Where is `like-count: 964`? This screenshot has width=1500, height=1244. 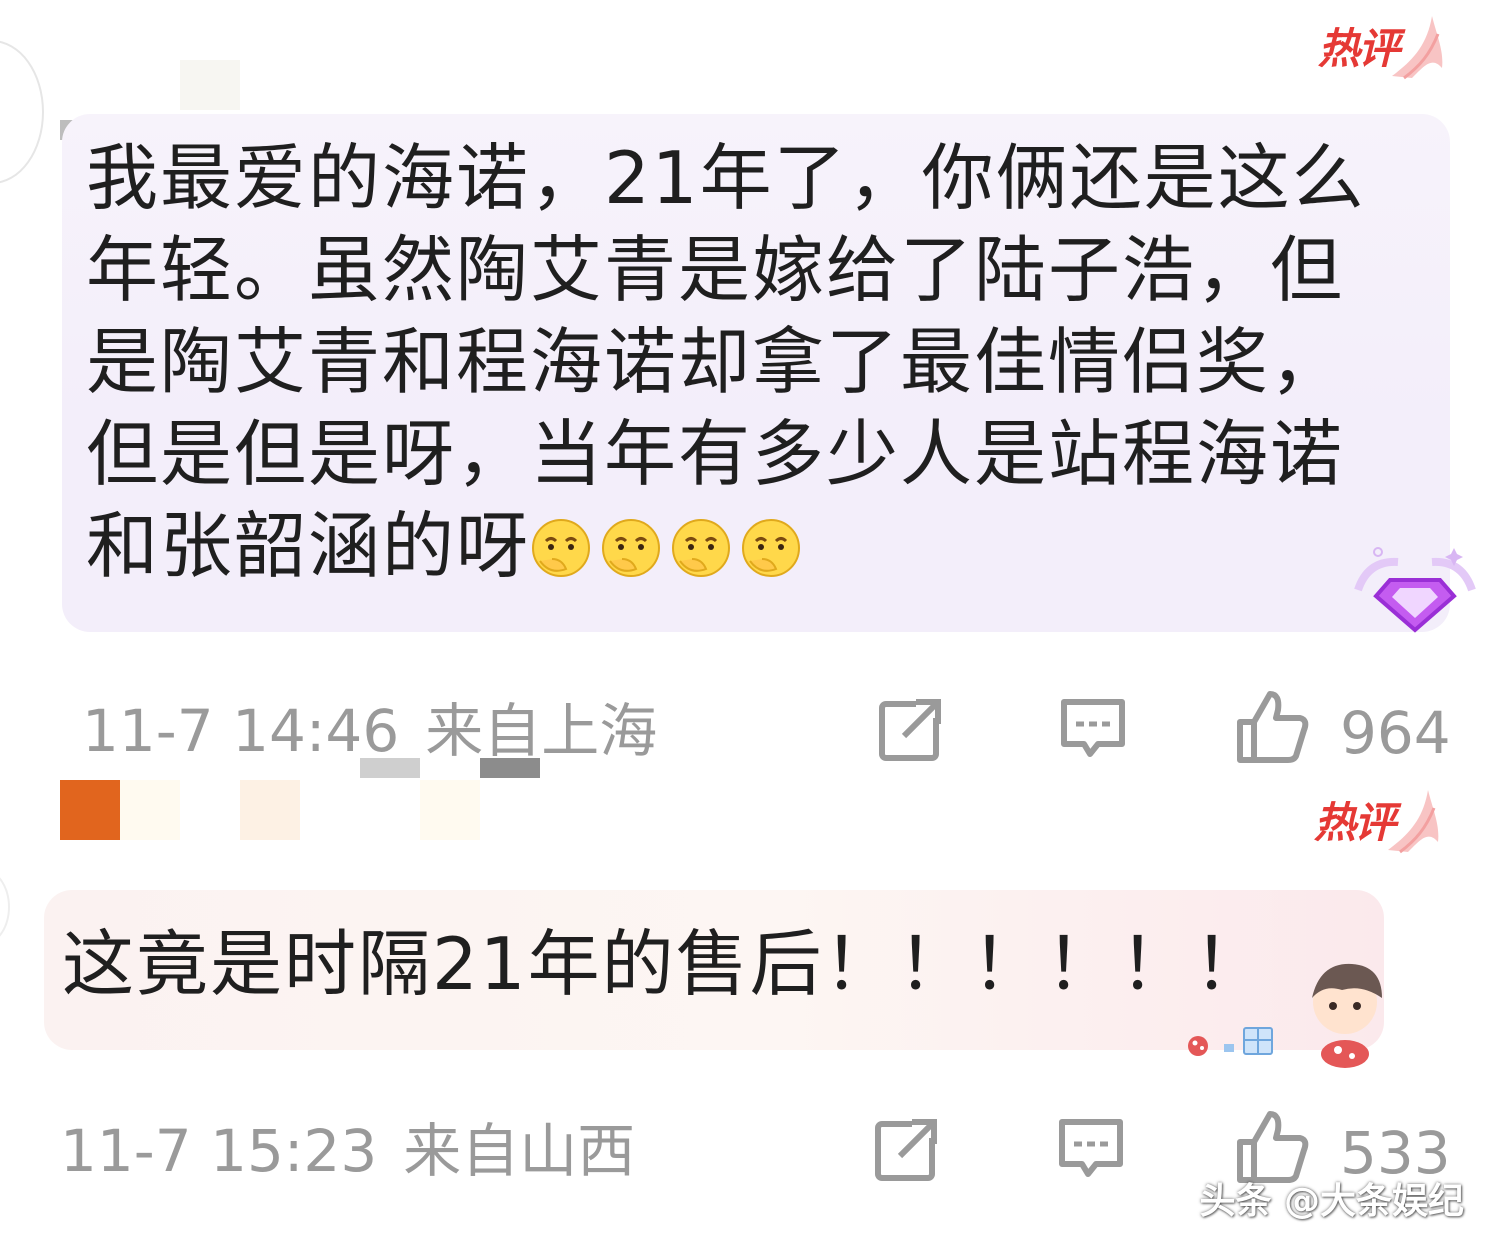
like-count: 964 is located at coordinates (1395, 733).